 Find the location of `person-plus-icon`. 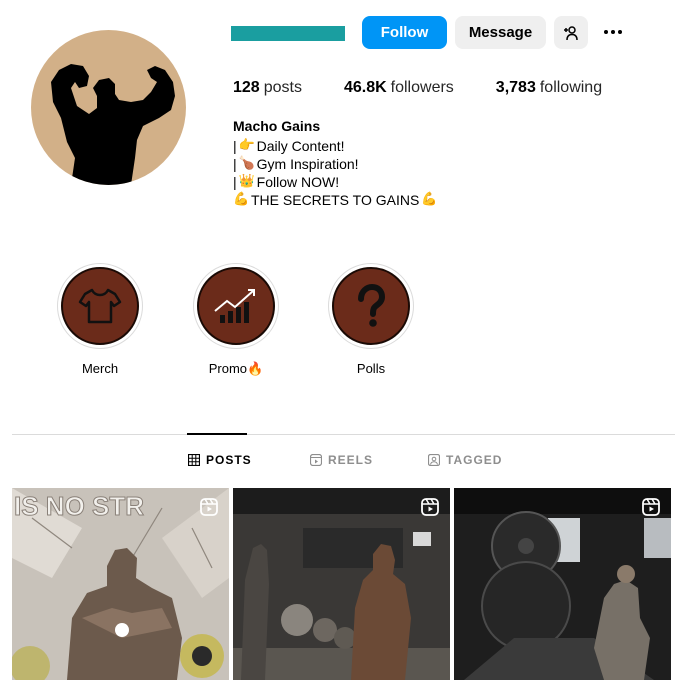

person-plus-icon is located at coordinates (571, 32).